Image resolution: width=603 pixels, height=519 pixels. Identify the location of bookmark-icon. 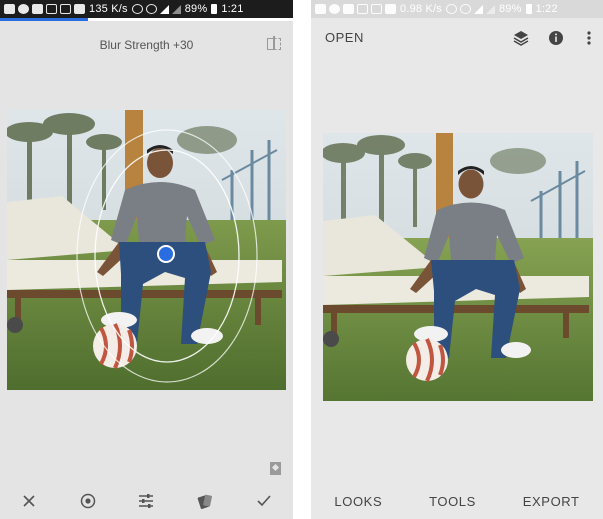
(275, 468).